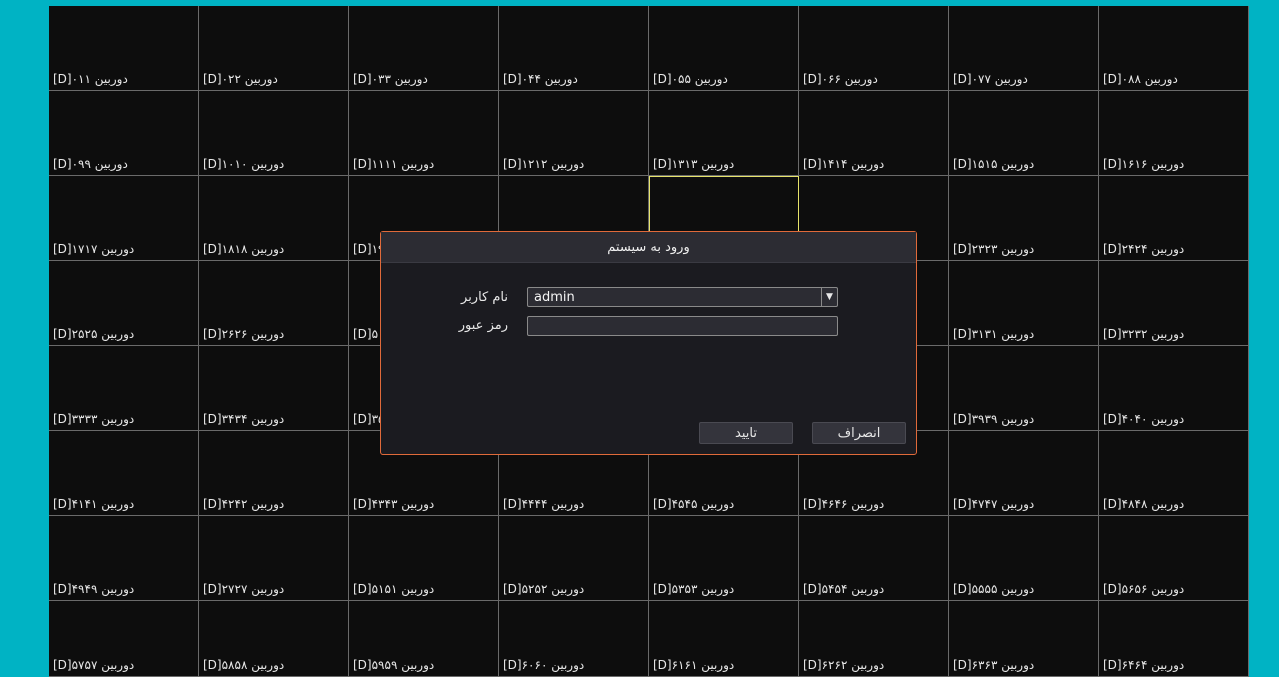 The width and height of the screenshot is (1279, 677). Describe the element at coordinates (1174, 48) in the screenshot. I see `camera-cell: [D]۰۸دوربین ۸` at that location.